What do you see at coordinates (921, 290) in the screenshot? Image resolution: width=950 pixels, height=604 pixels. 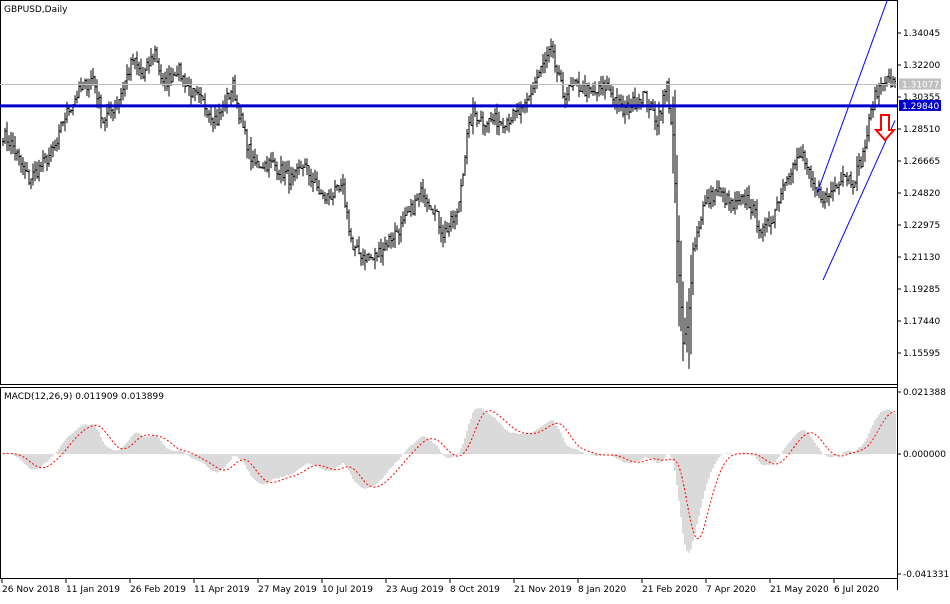 I see `price-tick-label: 1.19285` at bounding box center [921, 290].